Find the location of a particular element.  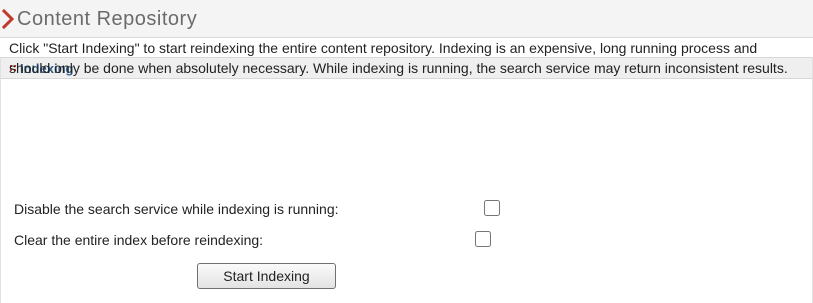

disable-search-checkbox is located at coordinates (492, 208).